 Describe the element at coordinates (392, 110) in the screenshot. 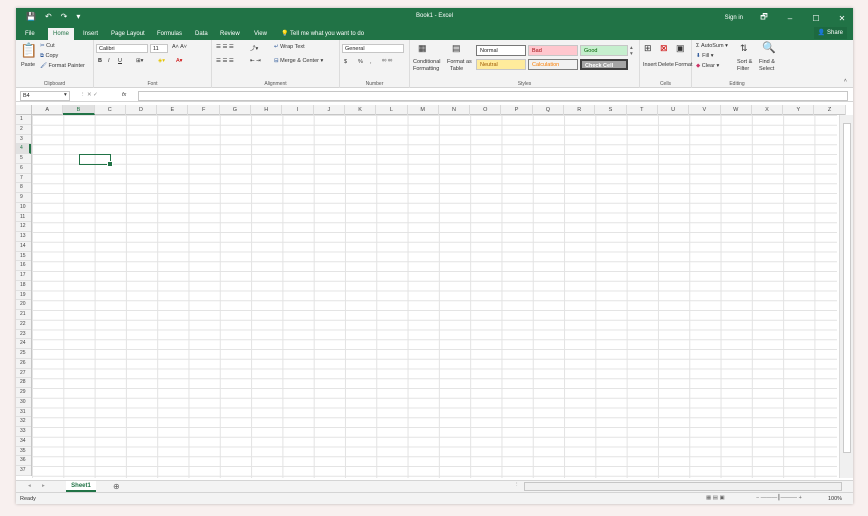

I see `column-header-l: L` at that location.